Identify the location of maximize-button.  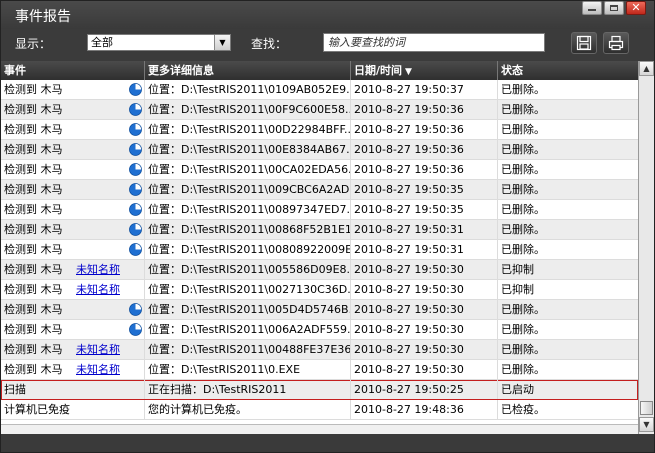
(614, 8).